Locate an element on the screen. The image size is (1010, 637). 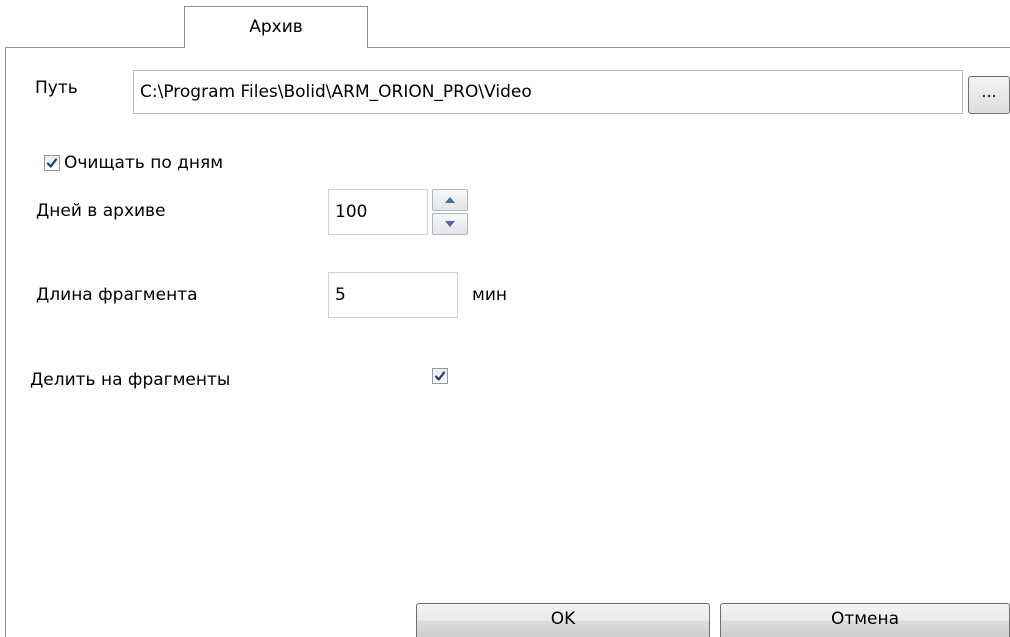
cancel-button: Отмена is located at coordinates (865, 620).